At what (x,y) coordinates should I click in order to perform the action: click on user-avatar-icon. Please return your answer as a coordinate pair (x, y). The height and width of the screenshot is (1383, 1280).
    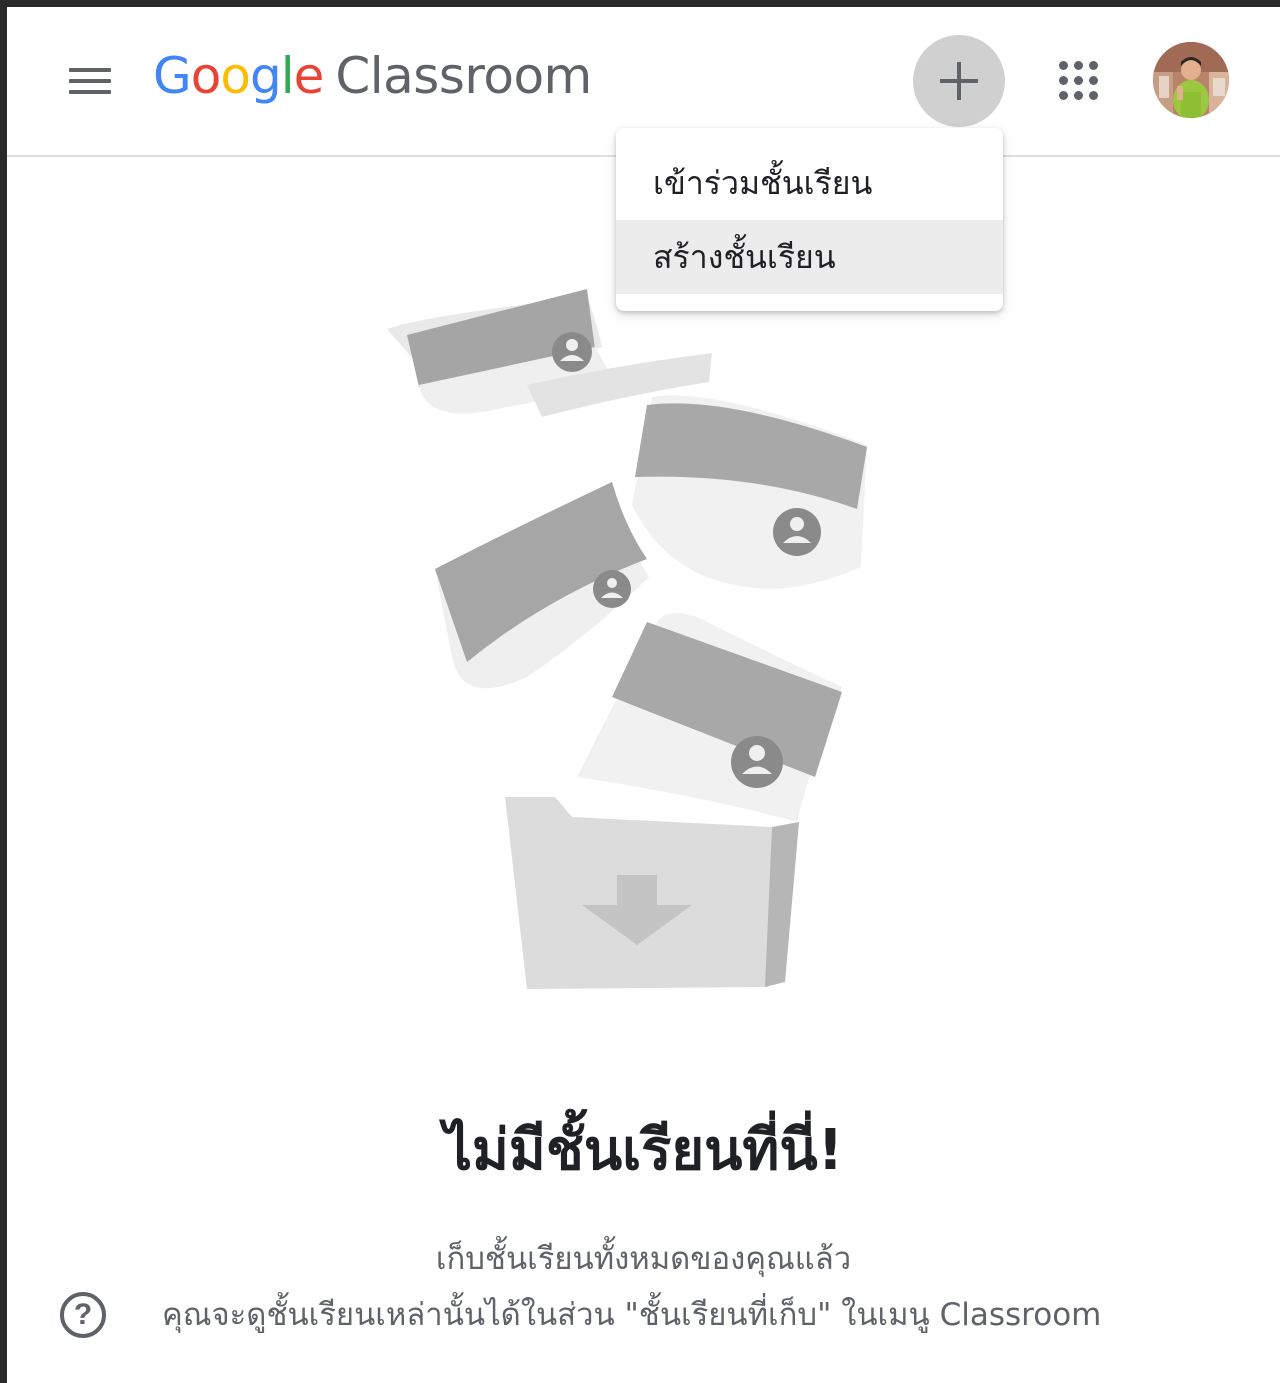
    Looking at the image, I should click on (1191, 80).